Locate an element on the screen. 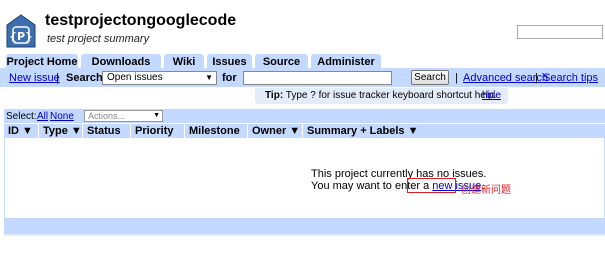  svg-text: {P} is located at coordinates (21, 36).